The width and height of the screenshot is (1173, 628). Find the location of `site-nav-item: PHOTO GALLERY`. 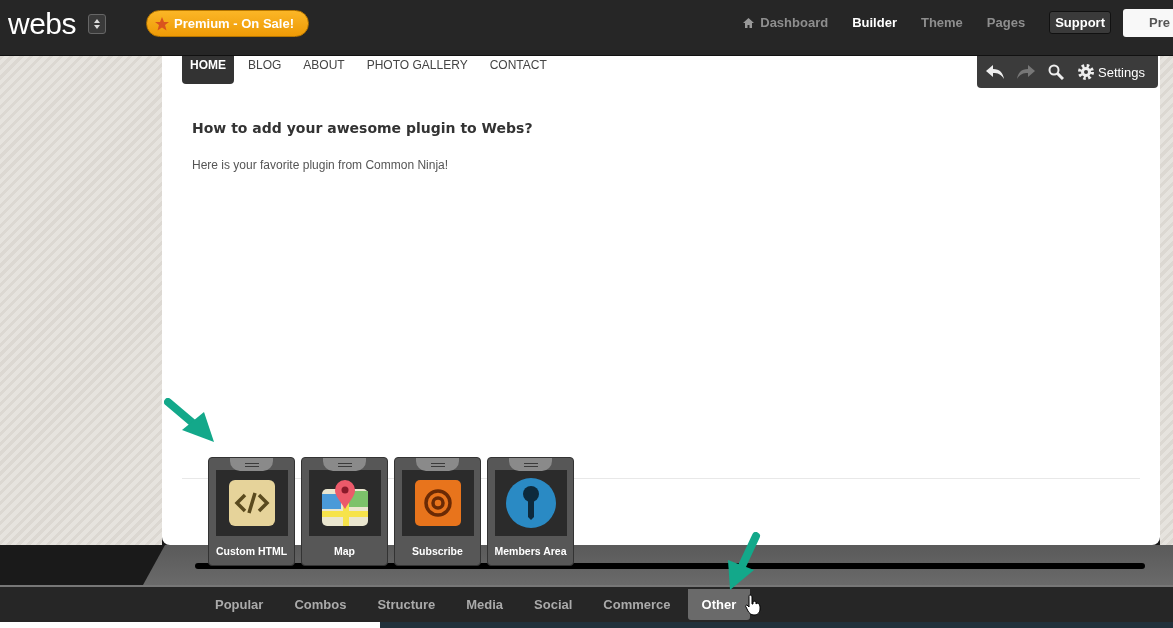

site-nav-item: PHOTO GALLERY is located at coordinates (417, 70).